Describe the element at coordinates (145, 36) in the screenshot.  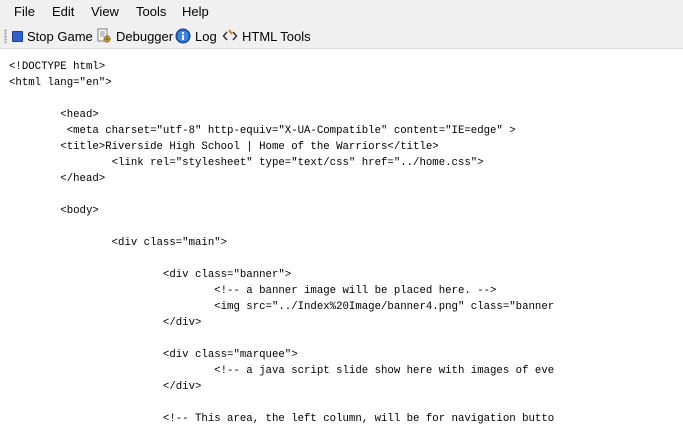
I see `debugger-label: Debugger` at that location.